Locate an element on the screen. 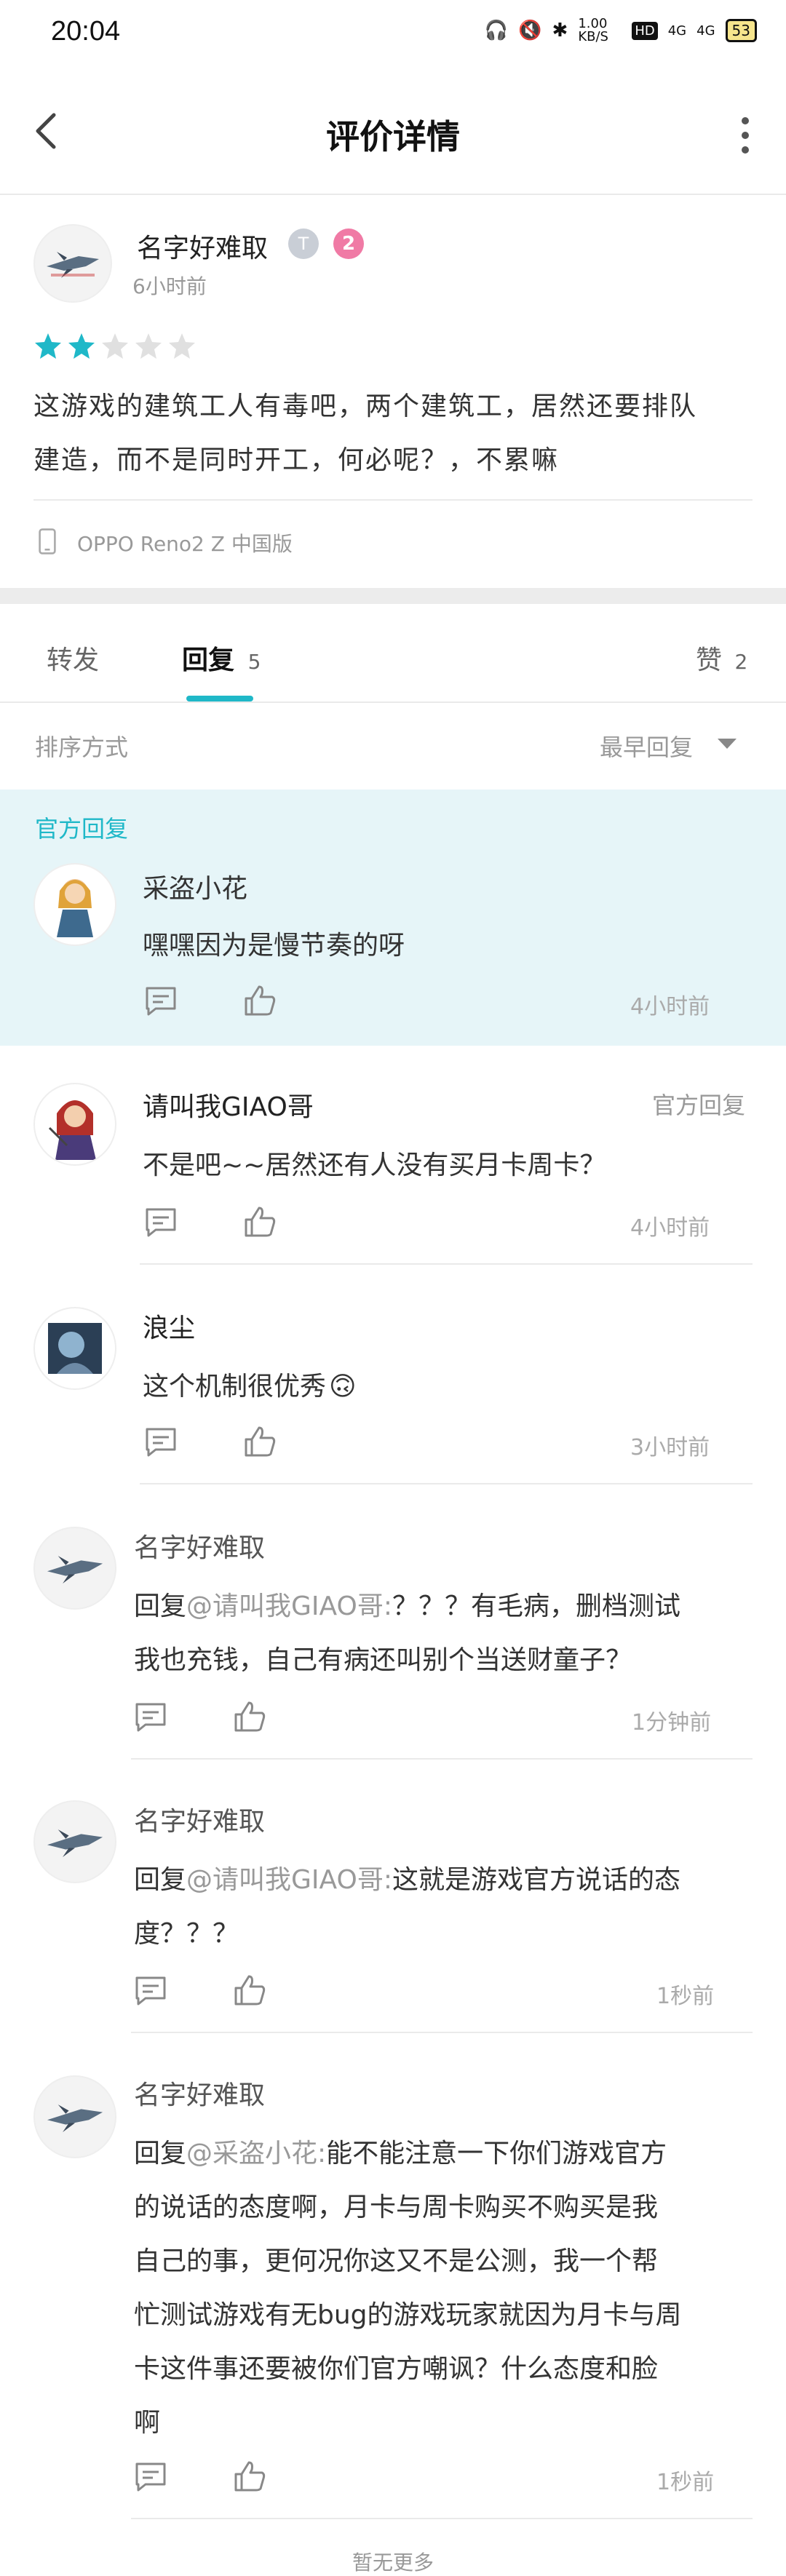 The height and width of the screenshot is (2576, 786). tab-reply-label: 回复 is located at coordinates (208, 660).